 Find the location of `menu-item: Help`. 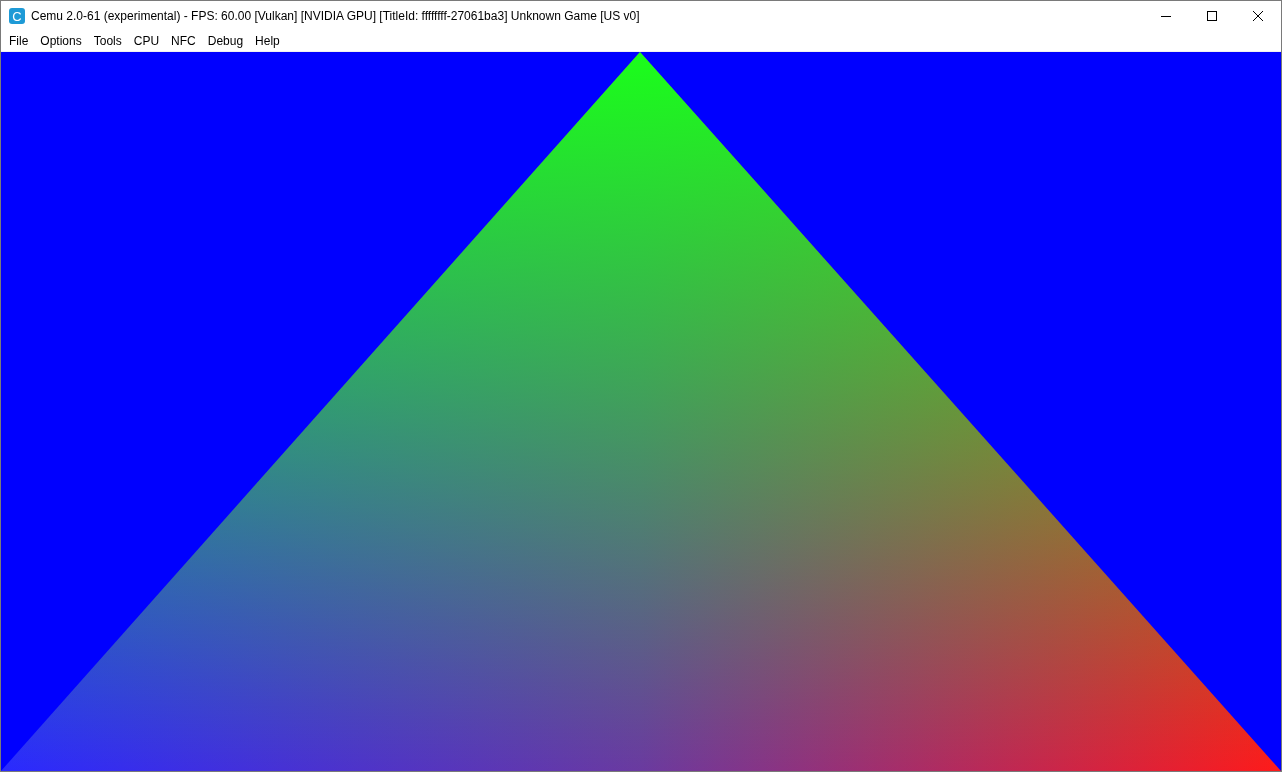

menu-item: Help is located at coordinates (267, 41).